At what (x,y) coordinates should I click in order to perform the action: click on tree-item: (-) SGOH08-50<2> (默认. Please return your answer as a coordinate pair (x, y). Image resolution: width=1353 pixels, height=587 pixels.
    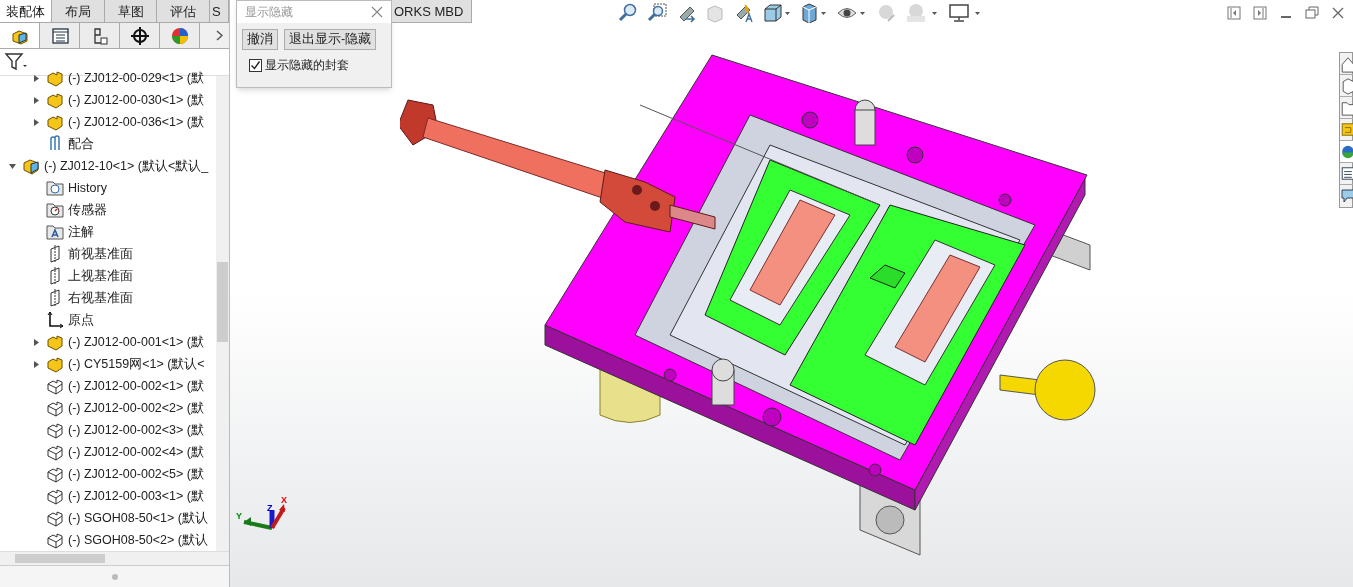
    Looking at the image, I should click on (138, 540).